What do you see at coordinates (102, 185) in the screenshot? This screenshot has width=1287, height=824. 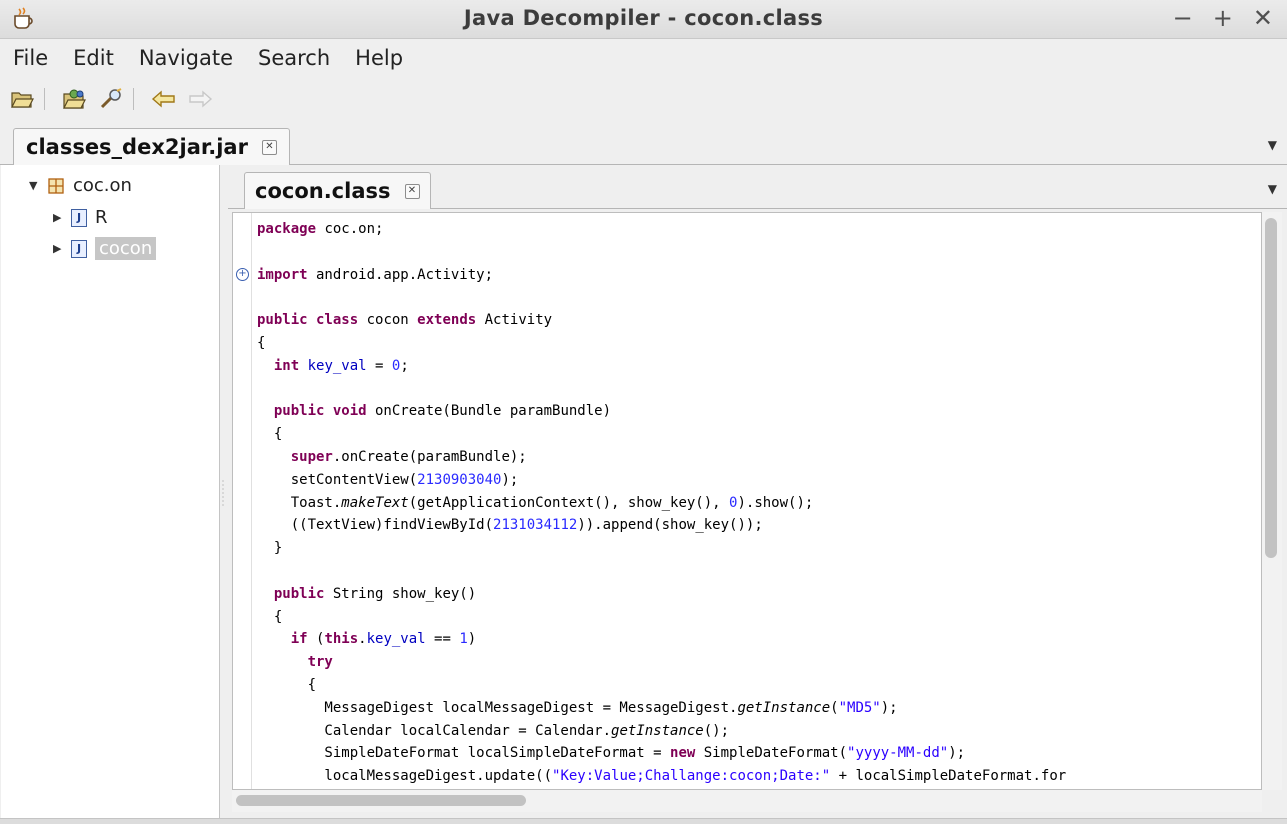 I see `tree-item-label: coc.on` at bounding box center [102, 185].